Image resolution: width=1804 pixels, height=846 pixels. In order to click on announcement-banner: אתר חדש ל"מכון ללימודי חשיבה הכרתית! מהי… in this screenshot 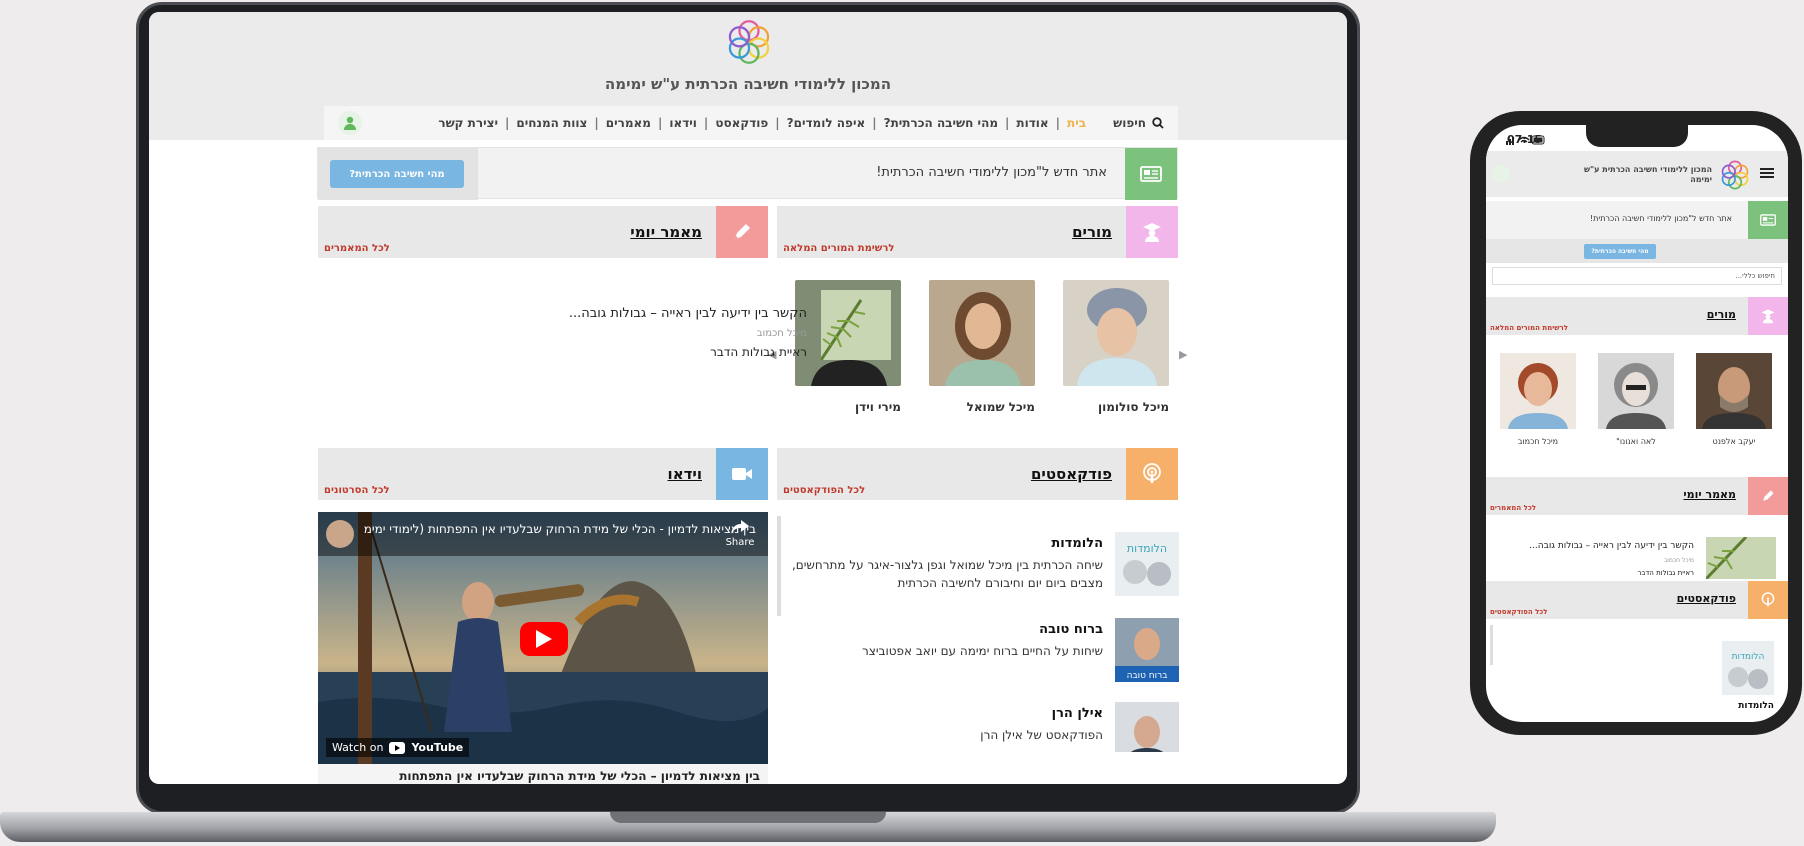, I will do `click(747, 173)`.